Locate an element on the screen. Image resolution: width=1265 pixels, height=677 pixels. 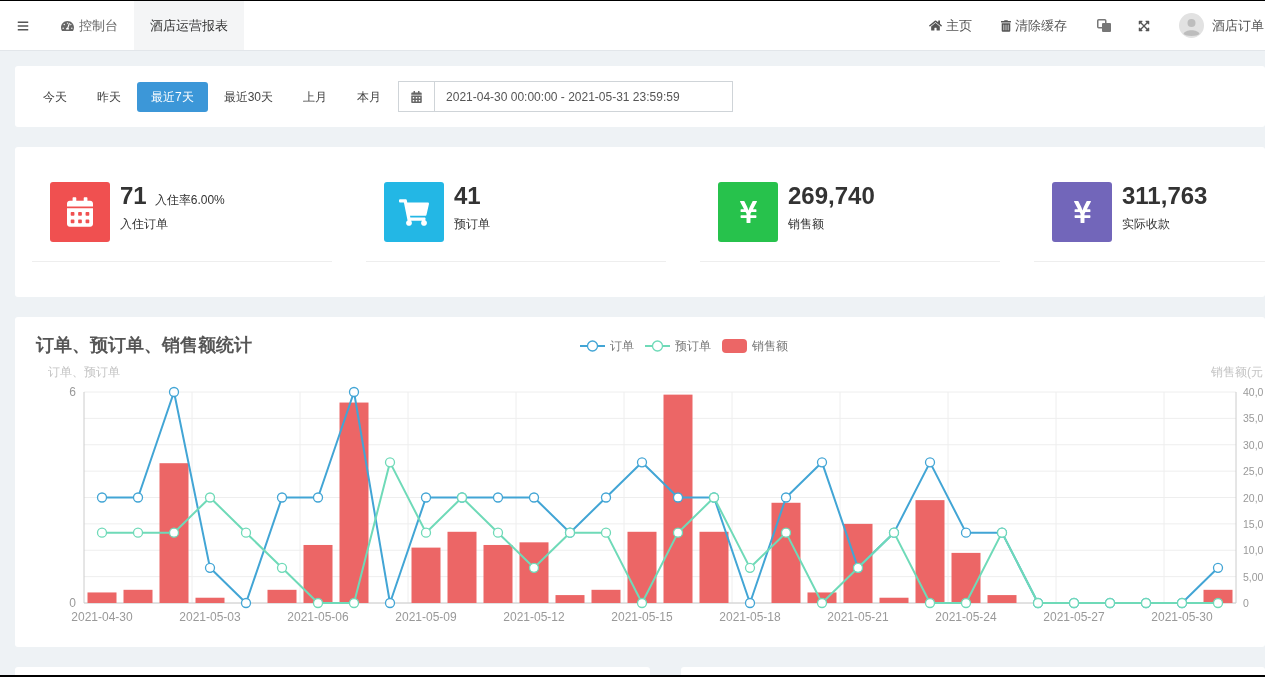
axis-label: 15,0 is located at coordinates (1253, 523).